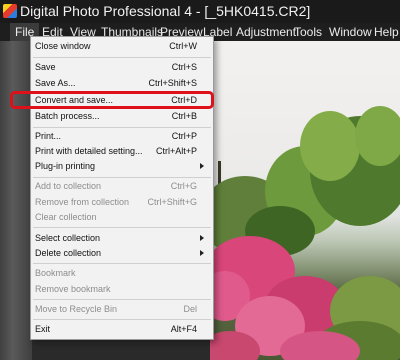 The height and width of the screenshot is (360, 400). Describe the element at coordinates (184, 67) in the screenshot. I see `menu-item-shortcut: Ctrl+S` at that location.